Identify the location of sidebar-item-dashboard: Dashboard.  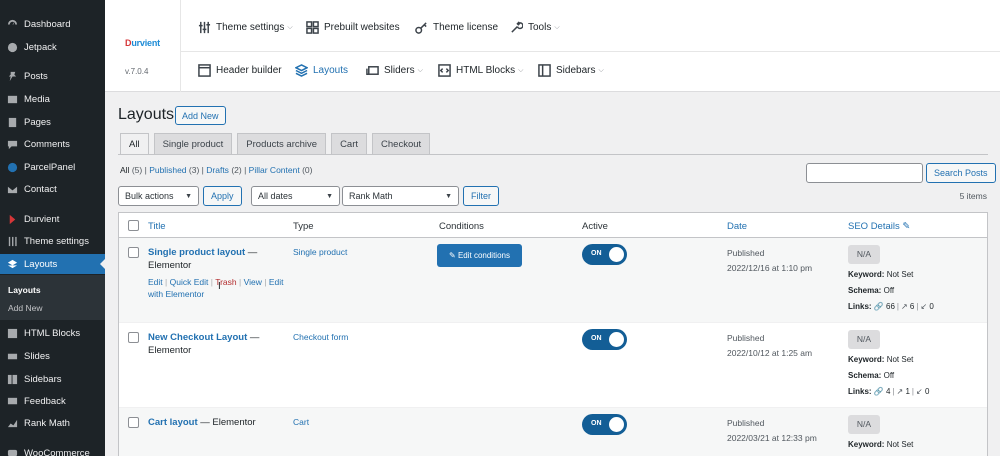
(52, 24).